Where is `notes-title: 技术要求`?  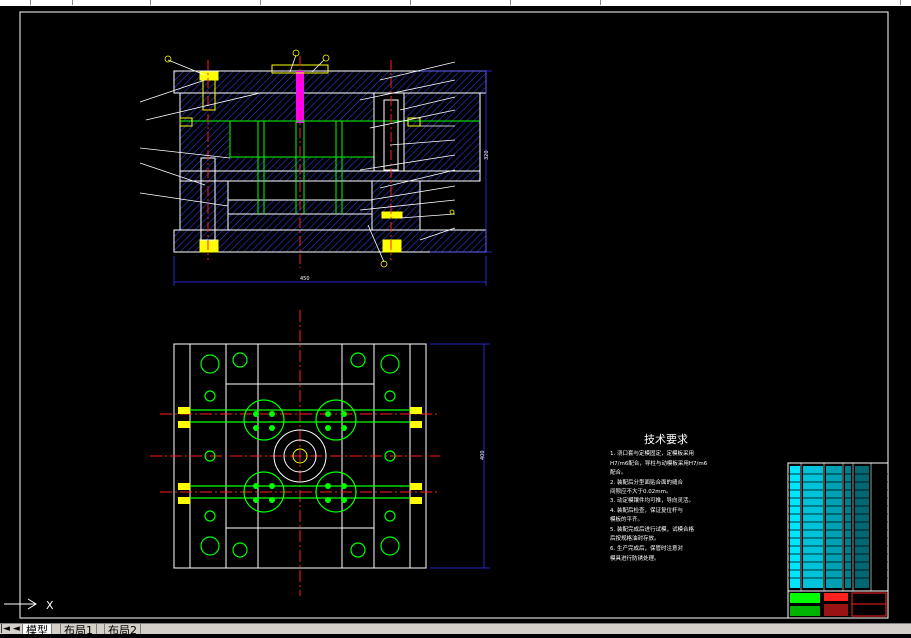 notes-title: 技术要求 is located at coordinates (666, 439).